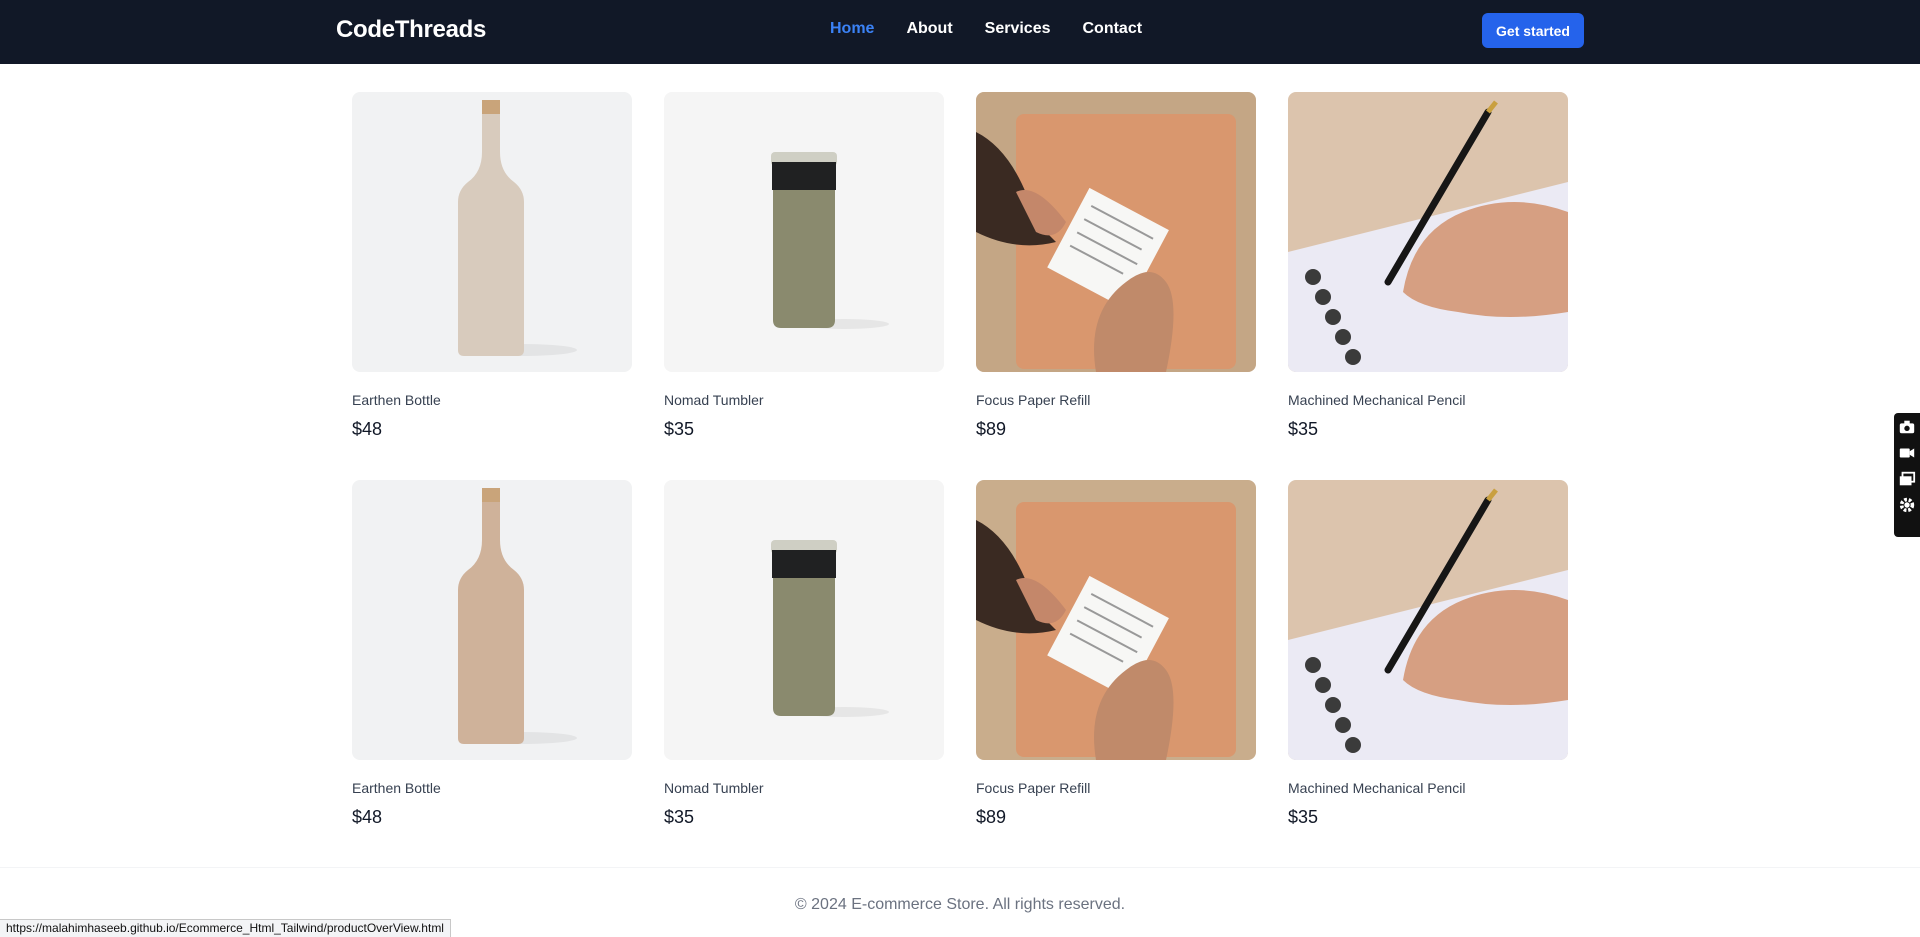  I want to click on nav-link-services: Services, so click(1018, 29).